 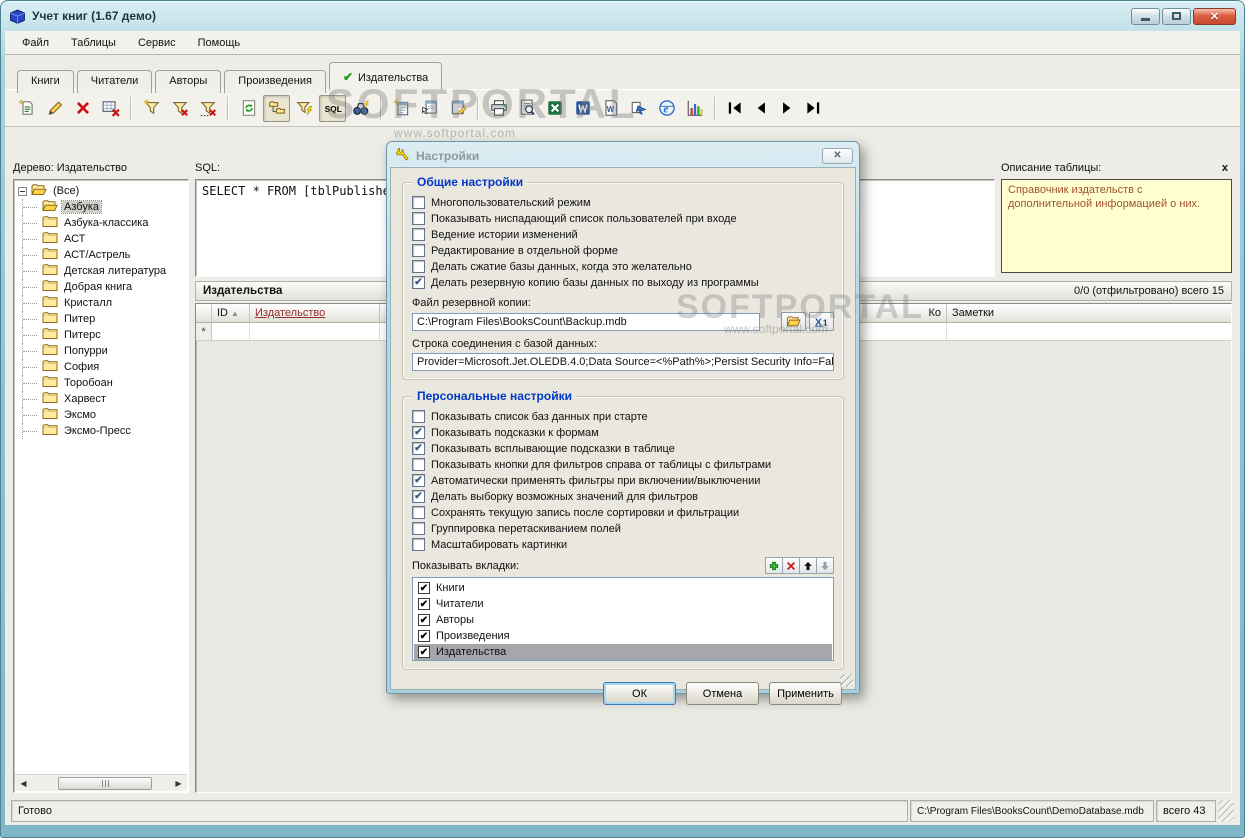 What do you see at coordinates (666, 108) in the screenshot?
I see `toolbar-open-browser-button: e` at bounding box center [666, 108].